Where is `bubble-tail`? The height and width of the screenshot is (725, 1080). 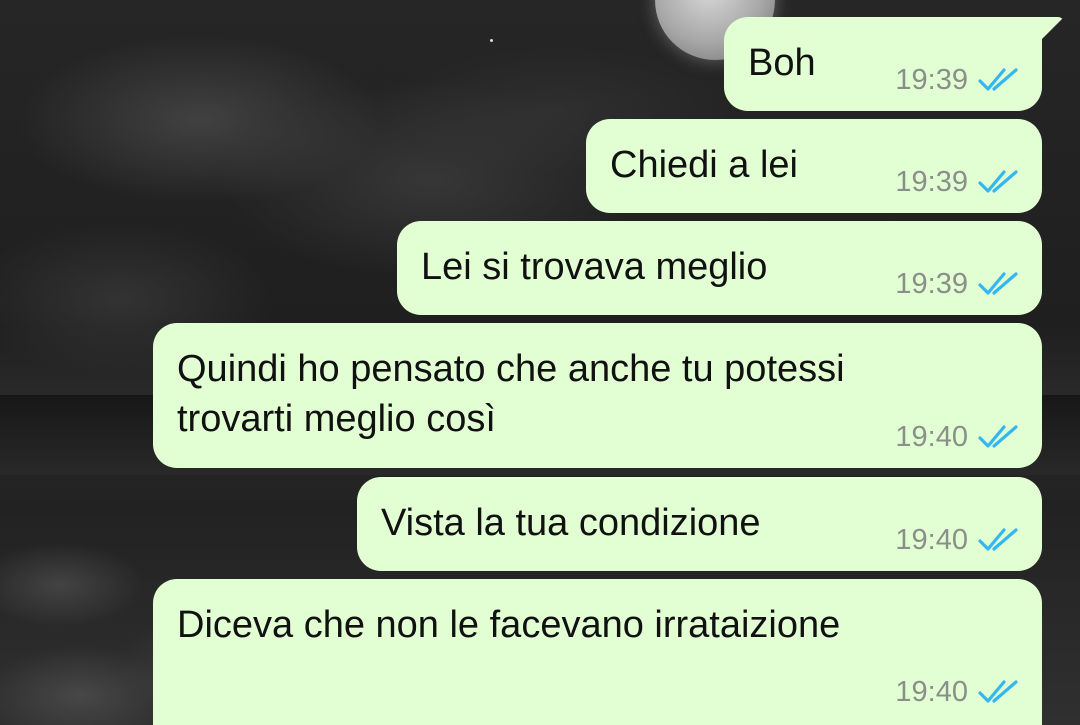 bubble-tail is located at coordinates (1044, 30).